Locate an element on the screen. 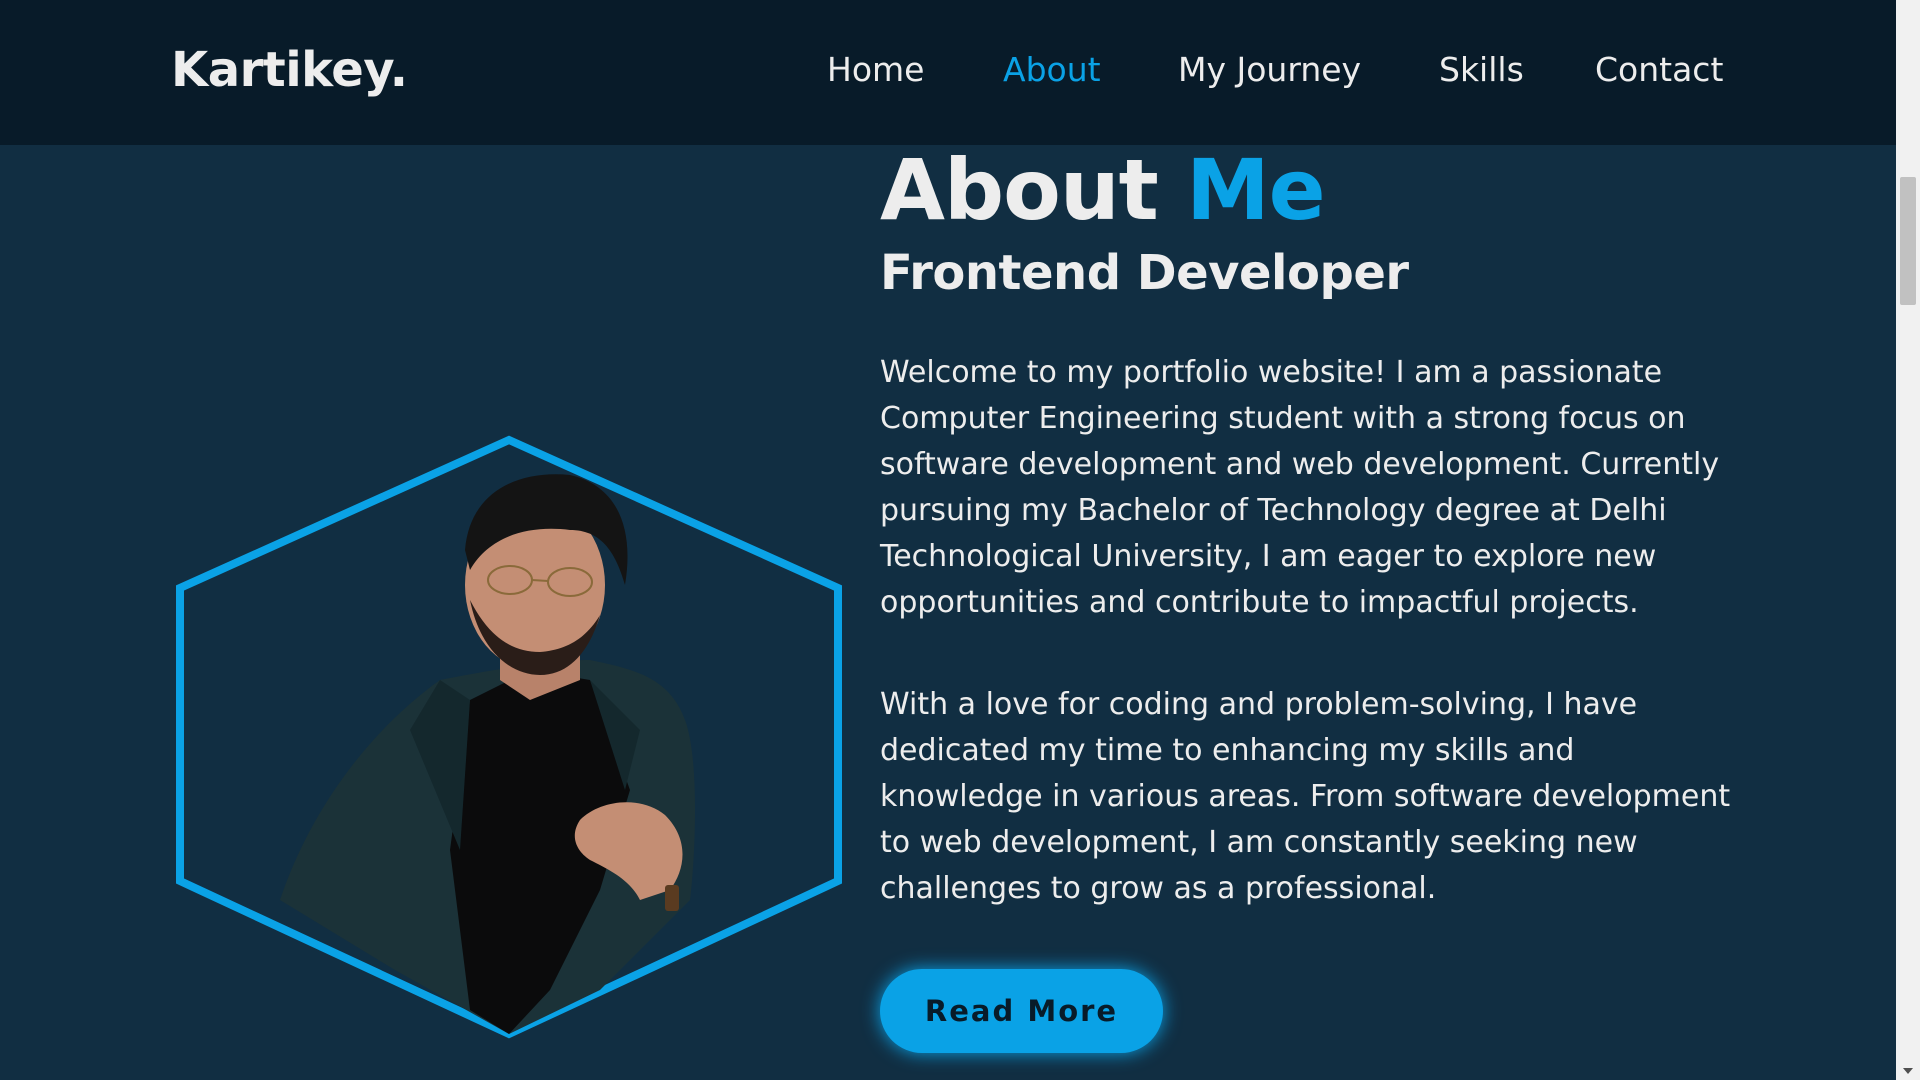 This screenshot has width=1920, height=1080. scrollbar-thumb is located at coordinates (1908, 241).